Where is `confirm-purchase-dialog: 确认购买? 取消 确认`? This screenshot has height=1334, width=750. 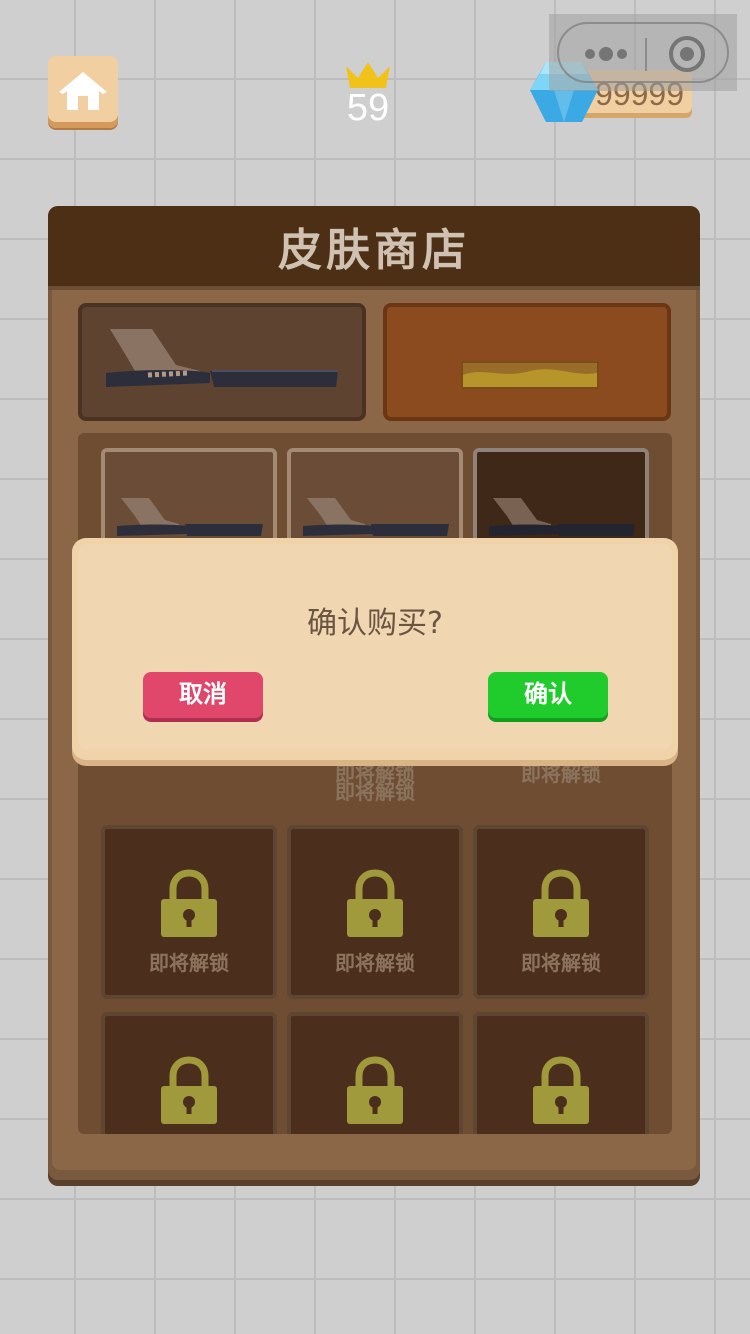 confirm-purchase-dialog: 确认购买? 取消 确认 is located at coordinates (375, 649).